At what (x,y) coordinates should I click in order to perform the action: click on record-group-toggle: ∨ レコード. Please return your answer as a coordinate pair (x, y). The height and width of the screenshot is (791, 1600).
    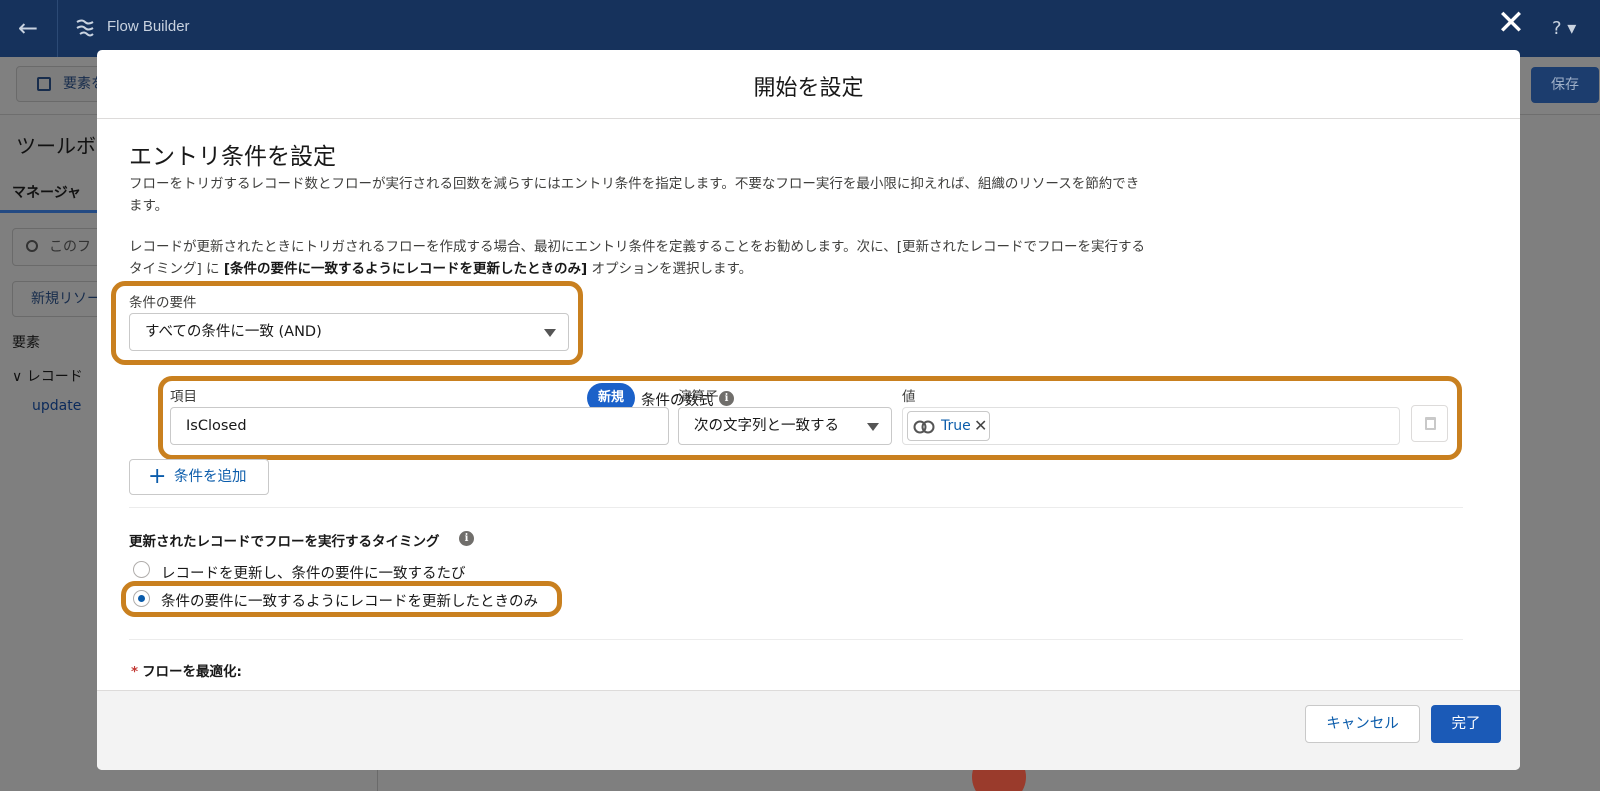
    Looking at the image, I should click on (47, 376).